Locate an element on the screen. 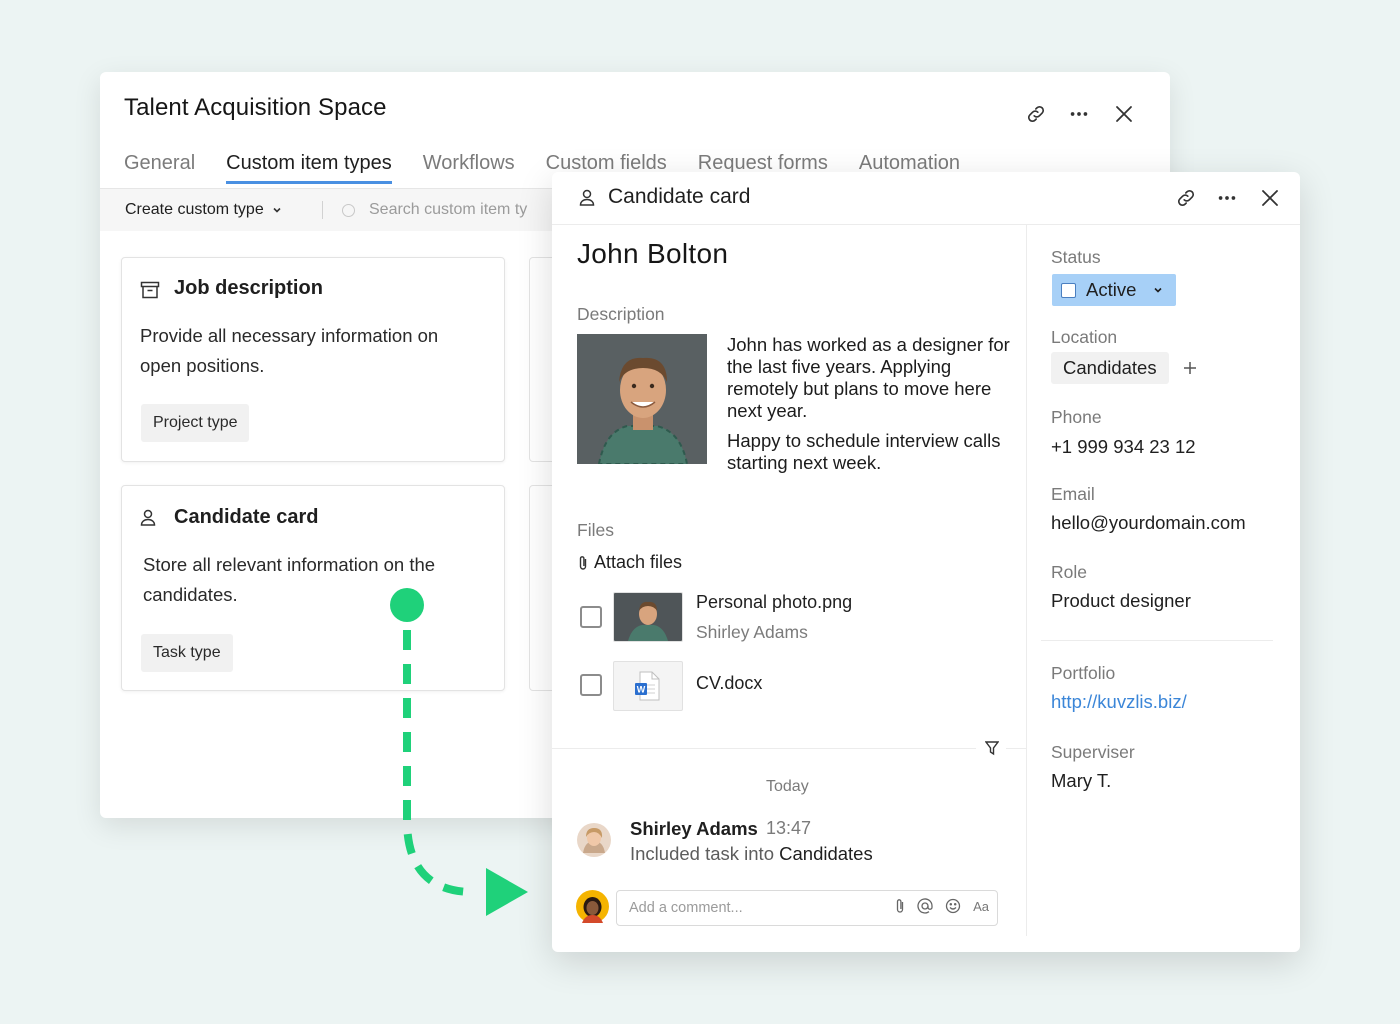  search-input: Search custom item ty is located at coordinates (448, 210).